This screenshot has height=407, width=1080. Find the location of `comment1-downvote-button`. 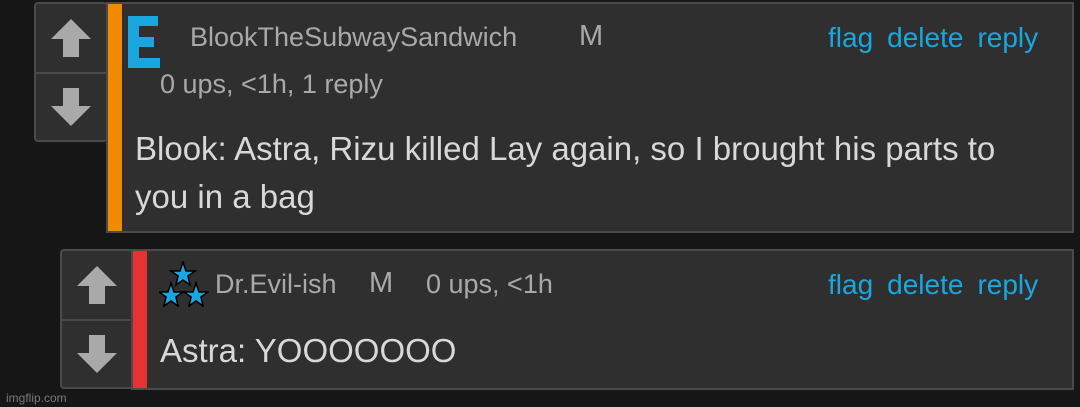

comment1-downvote-button is located at coordinates (71, 107).